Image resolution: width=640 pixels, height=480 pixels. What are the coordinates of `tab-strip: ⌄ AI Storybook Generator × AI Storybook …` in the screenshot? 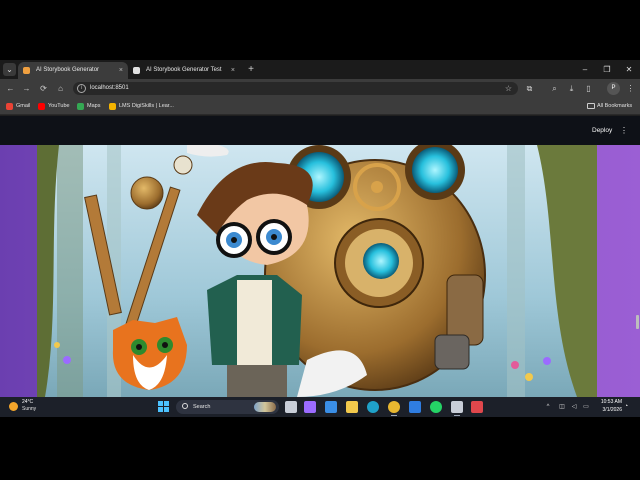 It's located at (320, 69).